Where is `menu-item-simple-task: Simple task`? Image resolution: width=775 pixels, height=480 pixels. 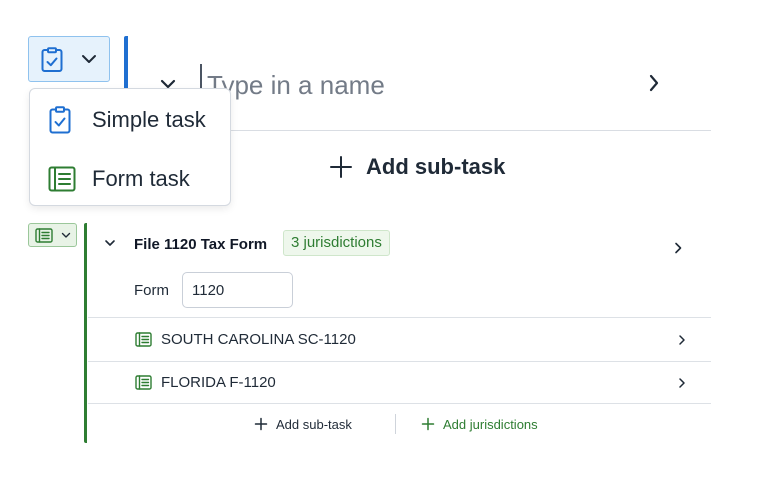
menu-item-simple-task: Simple task is located at coordinates (130, 120).